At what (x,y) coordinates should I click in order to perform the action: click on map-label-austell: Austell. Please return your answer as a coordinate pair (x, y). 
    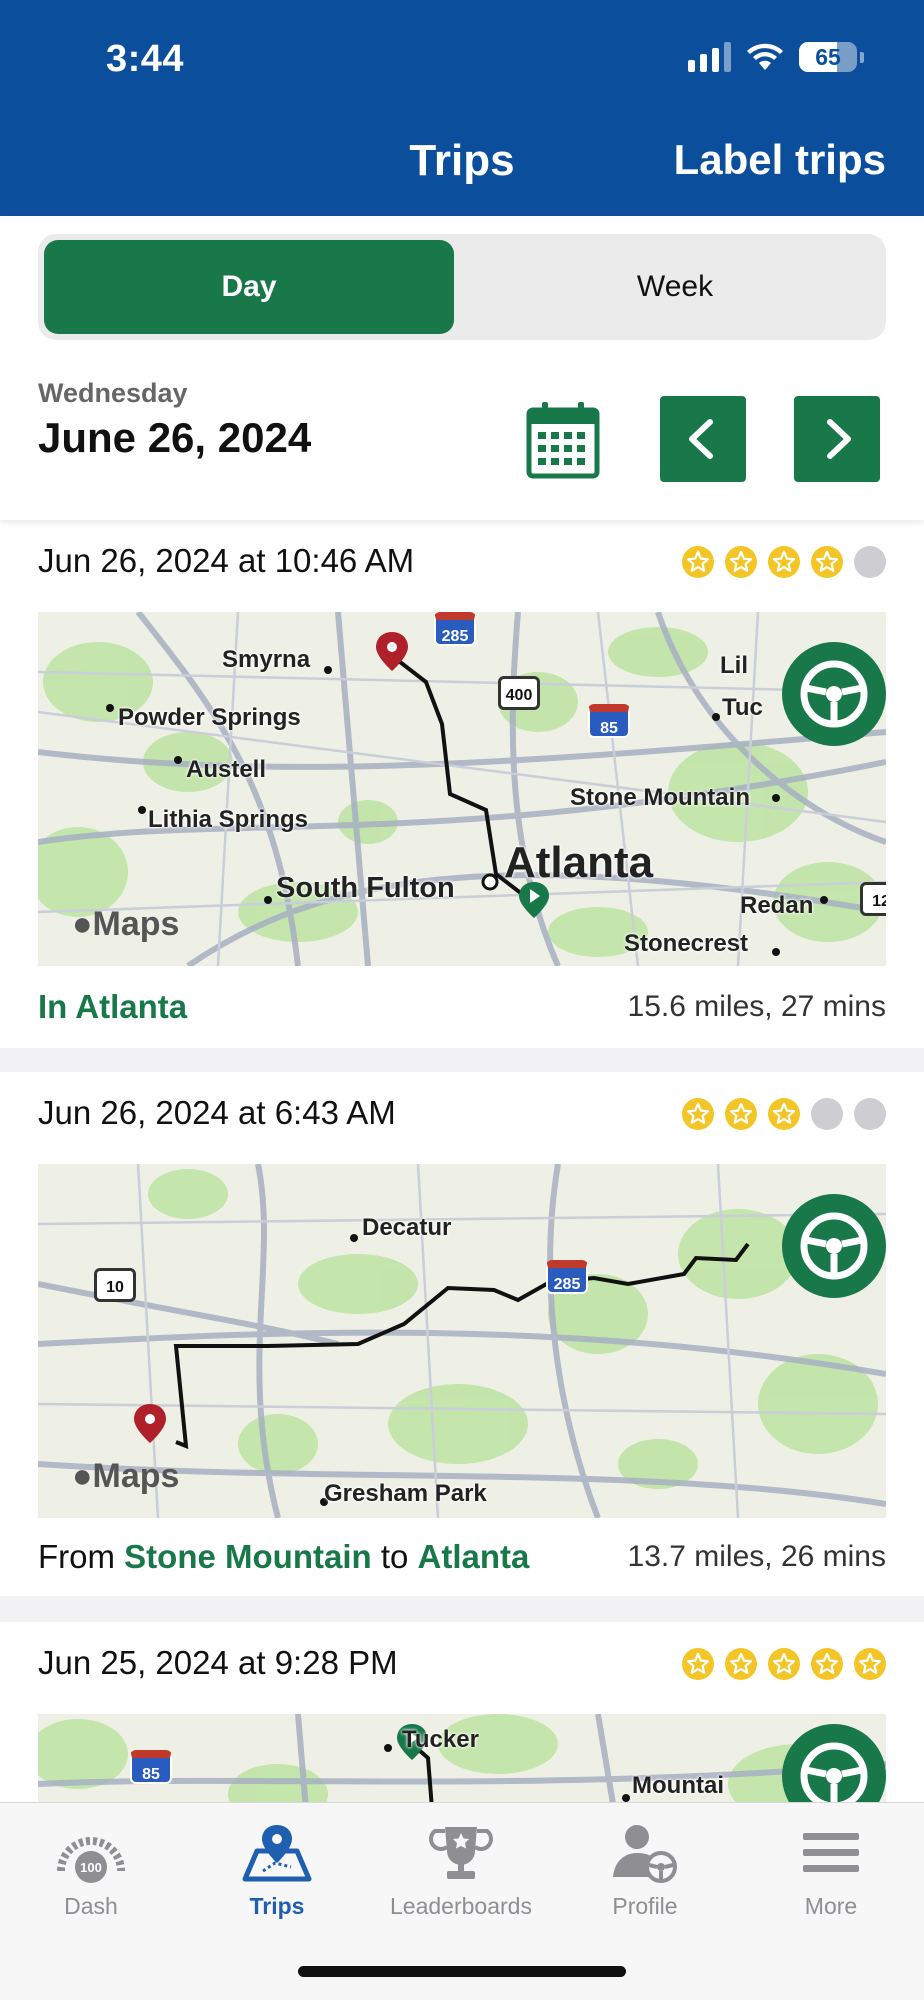
    Looking at the image, I should click on (226, 769).